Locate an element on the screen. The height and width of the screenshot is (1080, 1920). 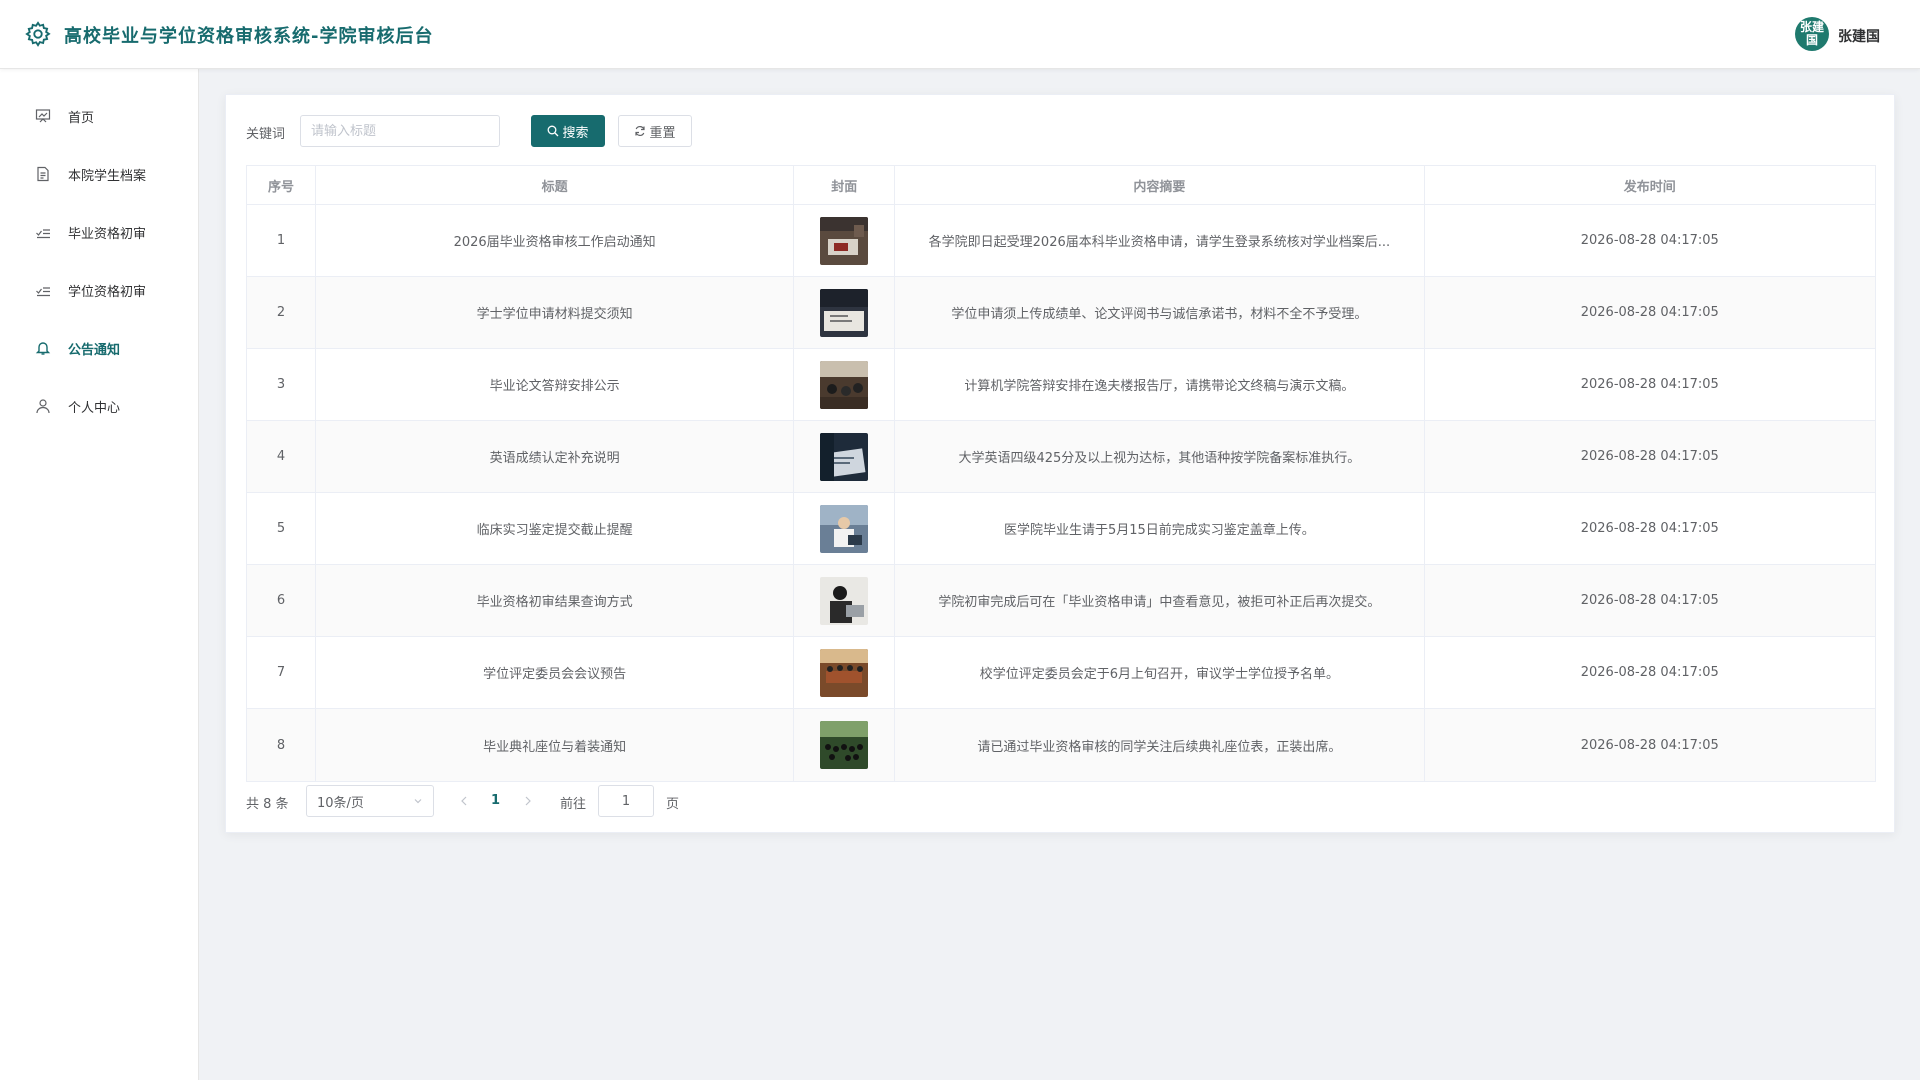
gear-icon is located at coordinates (38, 34).